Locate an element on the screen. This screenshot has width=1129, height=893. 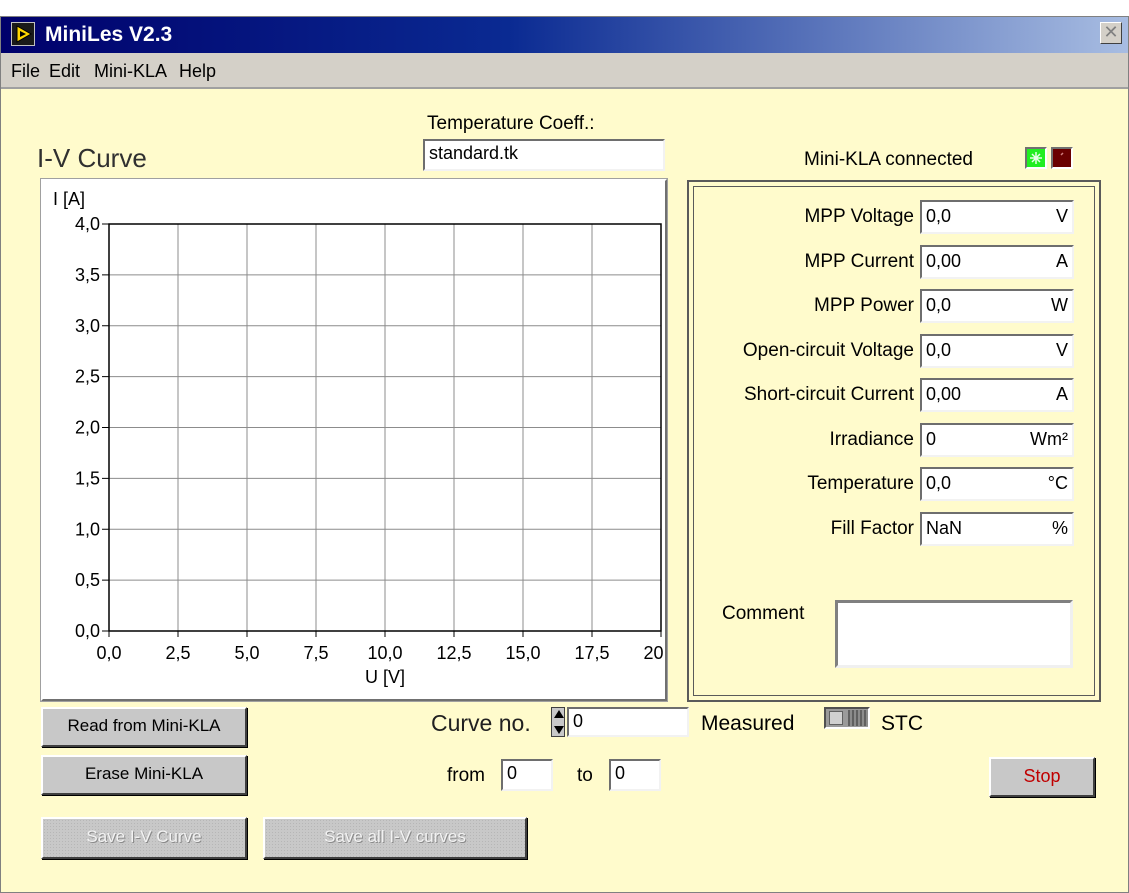
comment-label: Comment is located at coordinates (763, 613).